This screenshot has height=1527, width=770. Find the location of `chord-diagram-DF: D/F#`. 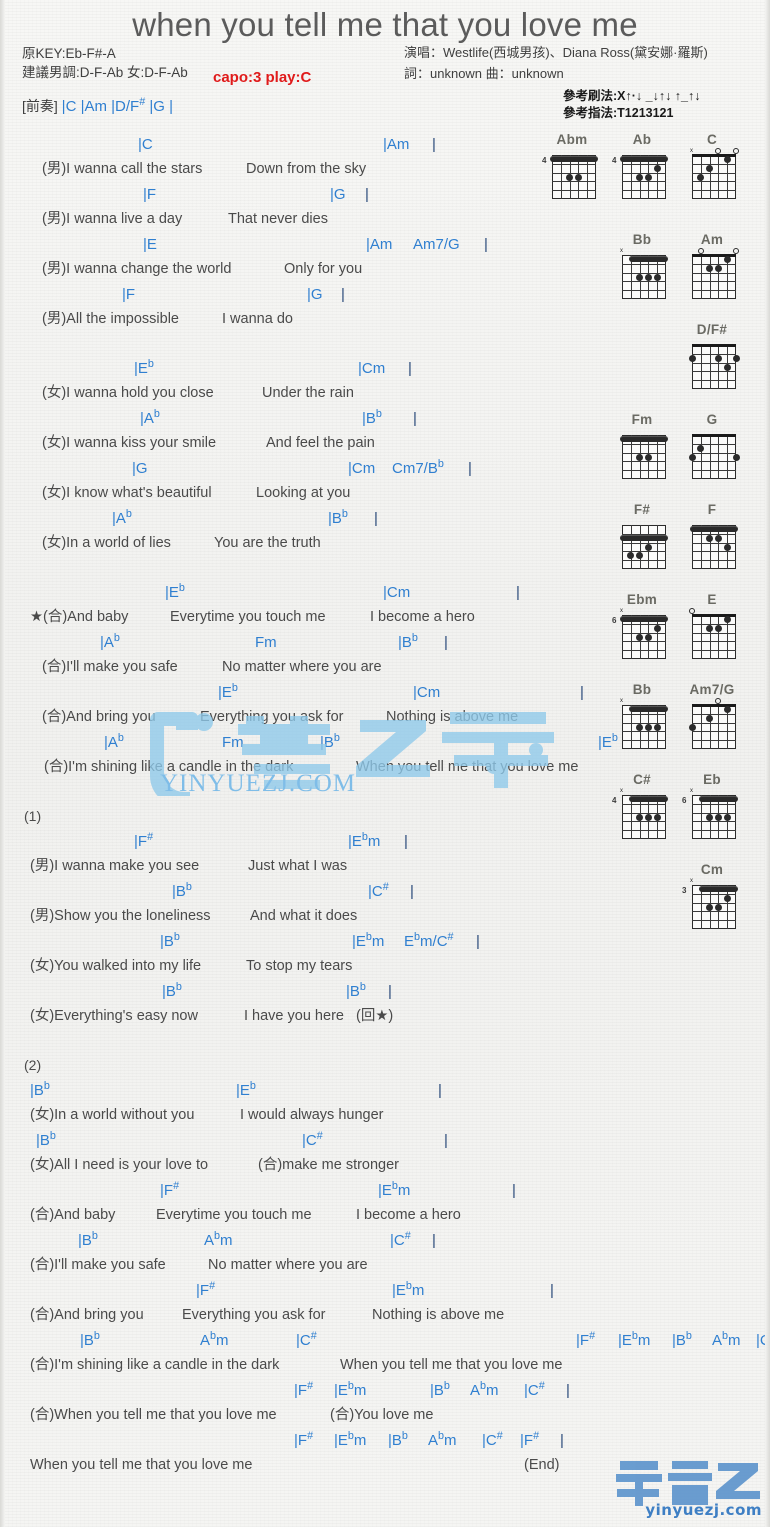

chord-diagram-DF: D/F# is located at coordinates (712, 355).